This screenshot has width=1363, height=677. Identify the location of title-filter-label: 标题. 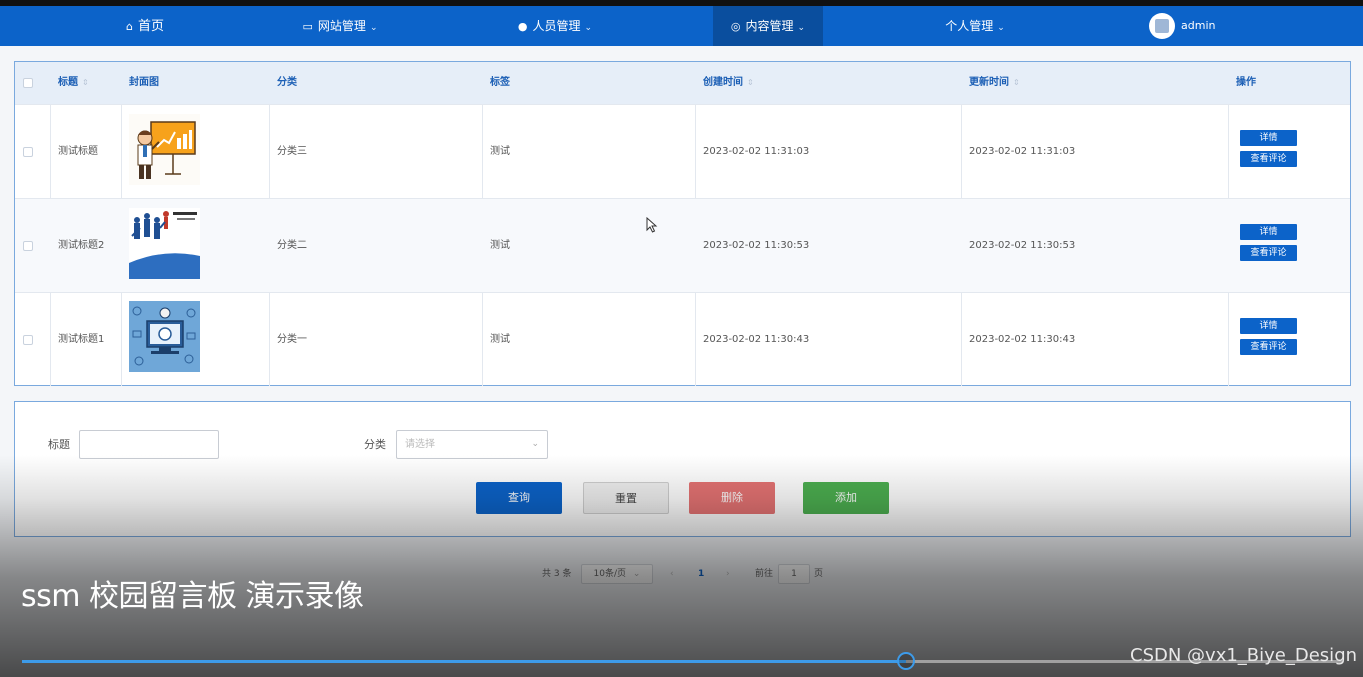
(59, 444).